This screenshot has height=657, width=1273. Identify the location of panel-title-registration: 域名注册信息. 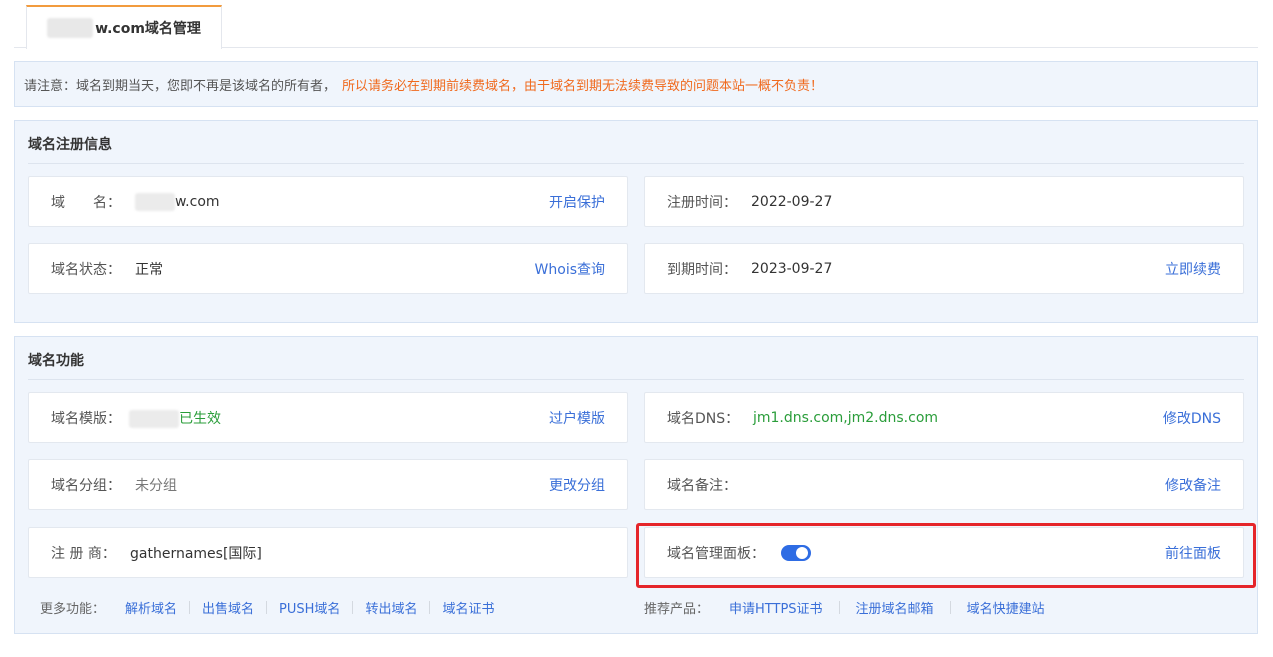
(70, 145).